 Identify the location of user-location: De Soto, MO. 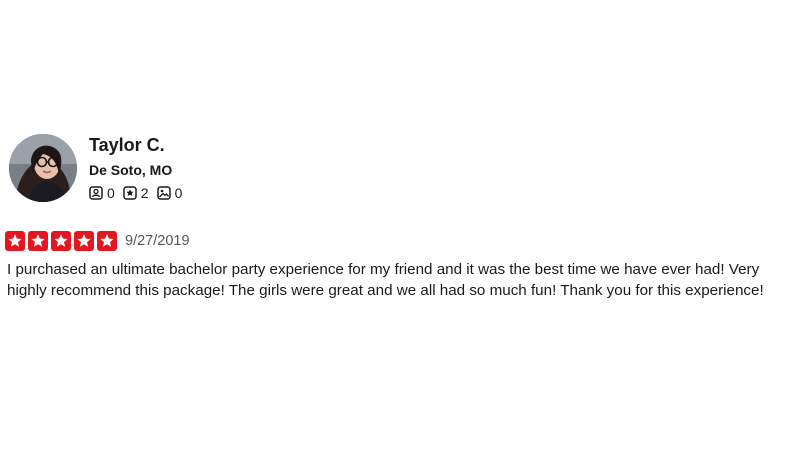
(131, 170).